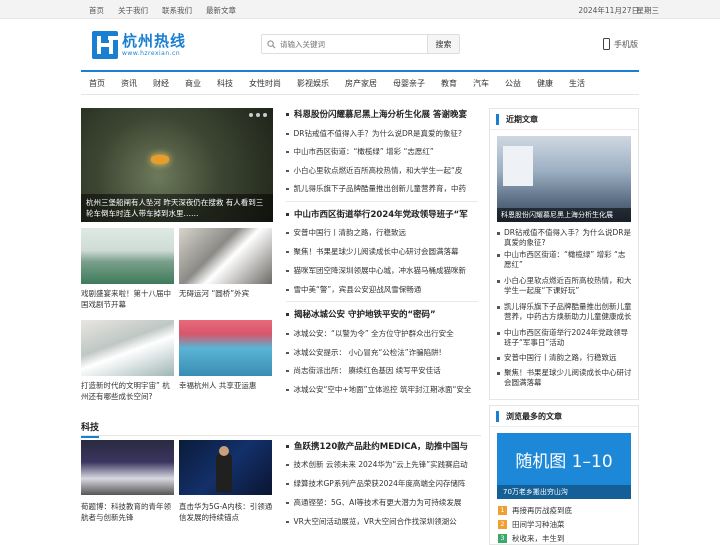  I want to click on thumb-image-drama, so click(127, 256).